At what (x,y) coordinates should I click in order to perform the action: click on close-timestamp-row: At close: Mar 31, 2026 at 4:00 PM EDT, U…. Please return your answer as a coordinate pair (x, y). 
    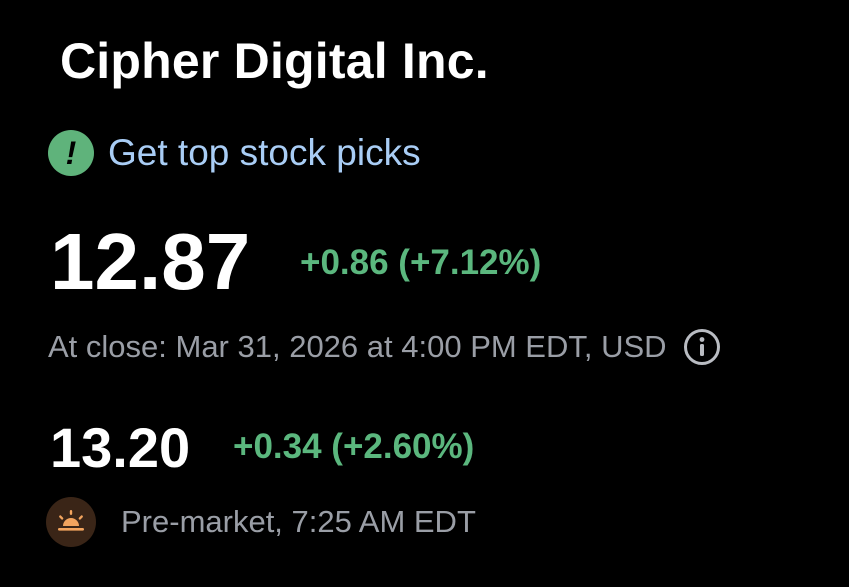
    Looking at the image, I should click on (384, 347).